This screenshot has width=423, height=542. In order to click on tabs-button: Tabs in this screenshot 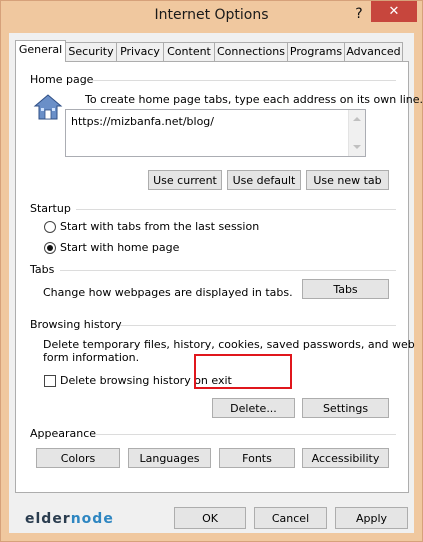, I will do `click(345, 289)`.